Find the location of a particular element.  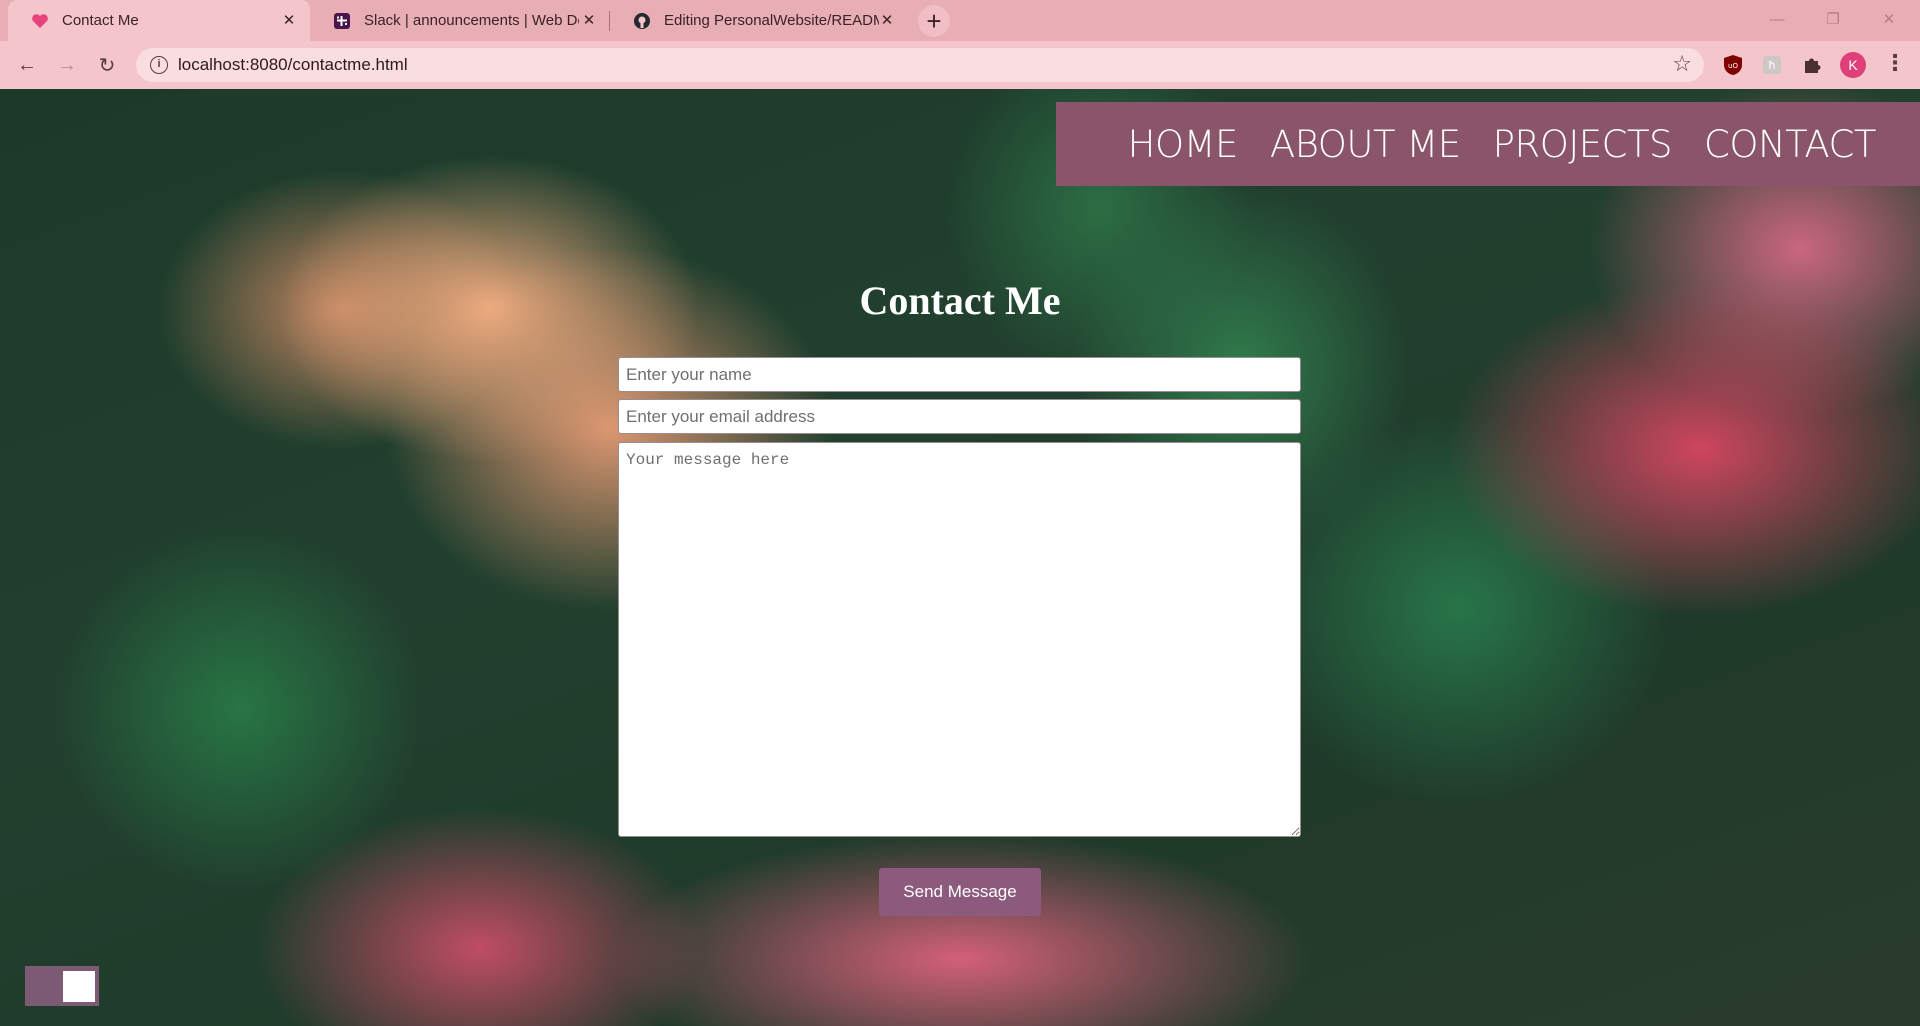

ublock-icon: uO is located at coordinates (1733, 65).